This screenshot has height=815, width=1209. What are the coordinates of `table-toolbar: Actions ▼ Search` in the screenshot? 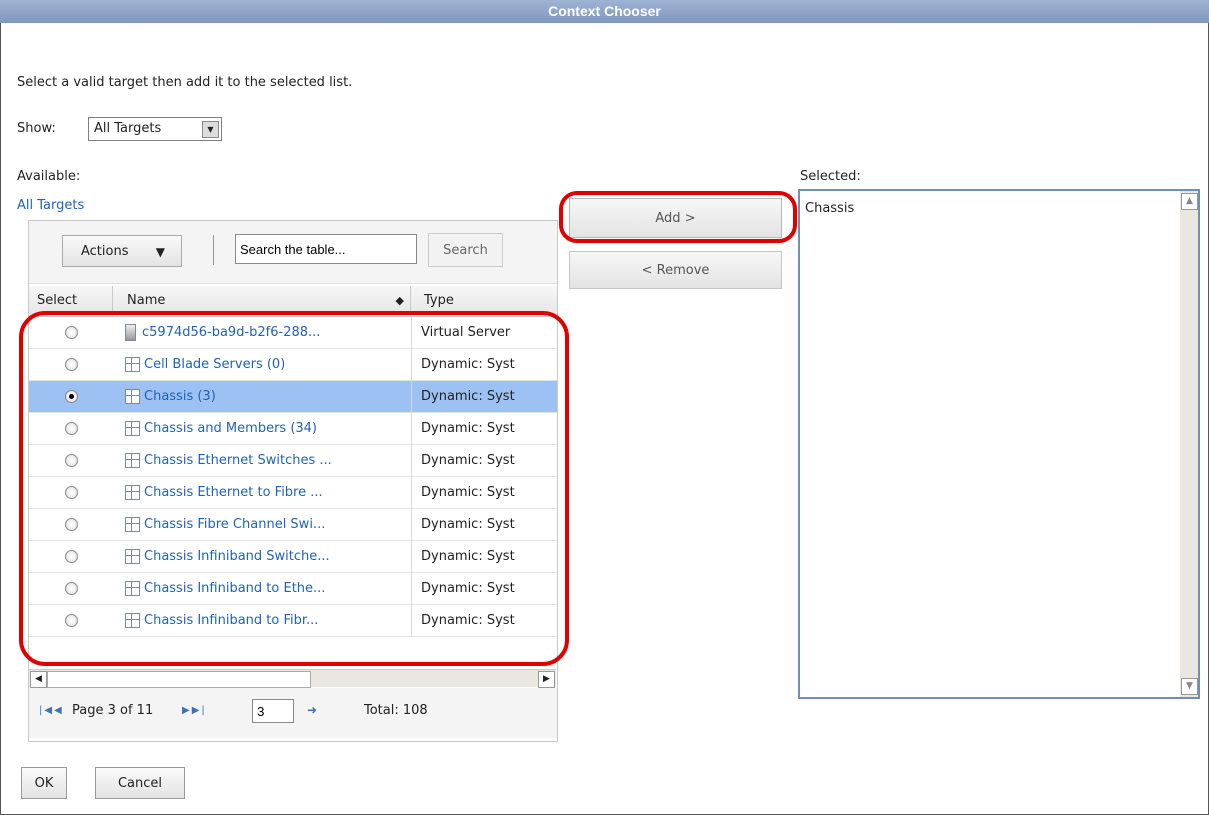 It's located at (293, 252).